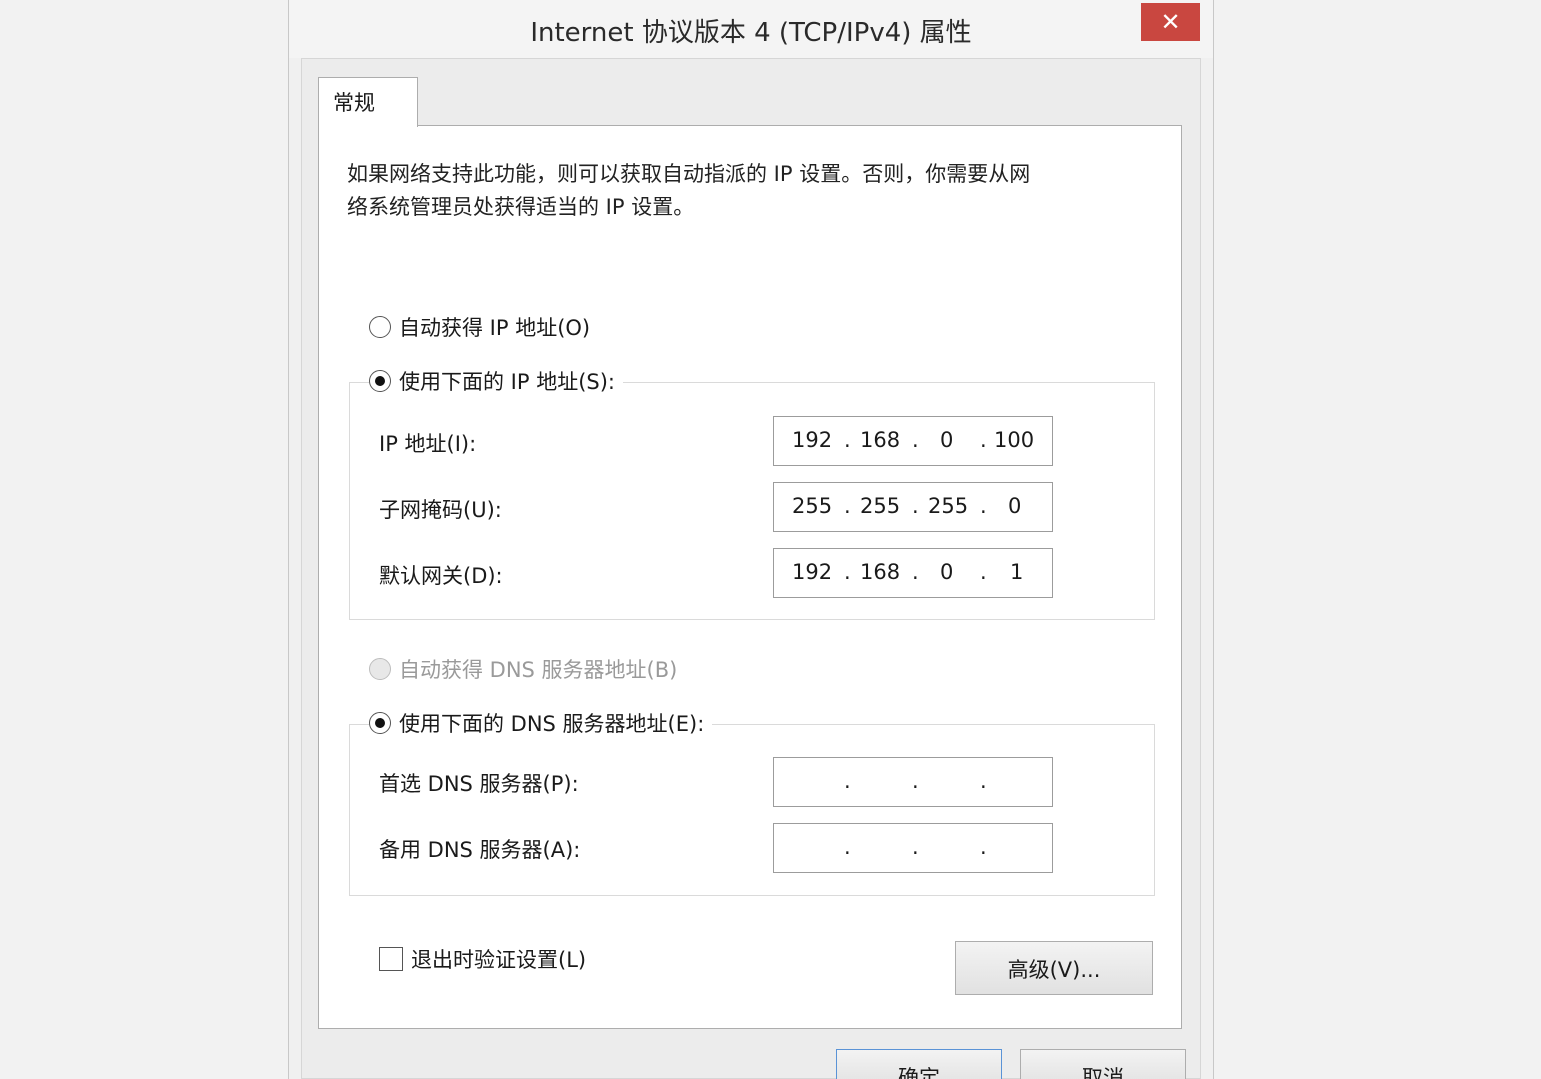 The width and height of the screenshot is (1541, 1079). What do you see at coordinates (948, 506) in the screenshot?
I see `mask-octet-3: 255` at bounding box center [948, 506].